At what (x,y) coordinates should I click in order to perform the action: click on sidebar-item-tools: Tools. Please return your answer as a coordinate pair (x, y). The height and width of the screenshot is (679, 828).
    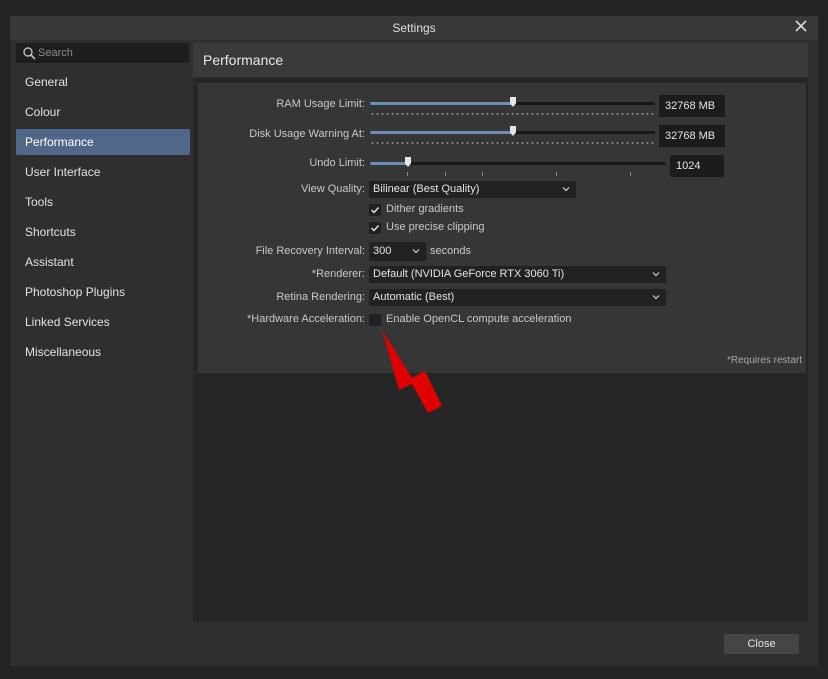
    Looking at the image, I should click on (103, 202).